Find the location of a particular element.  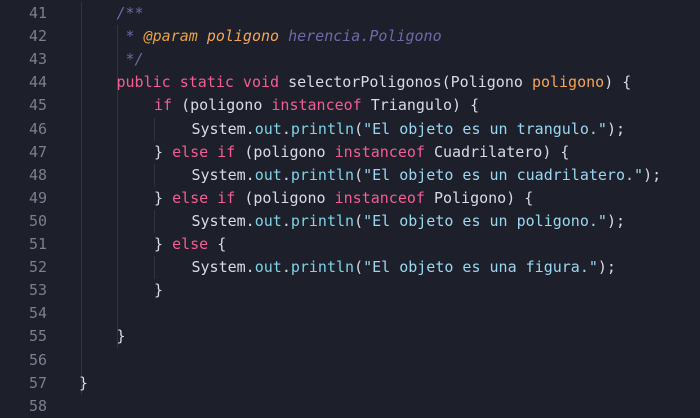

code-token: /** is located at coordinates (130, 13).